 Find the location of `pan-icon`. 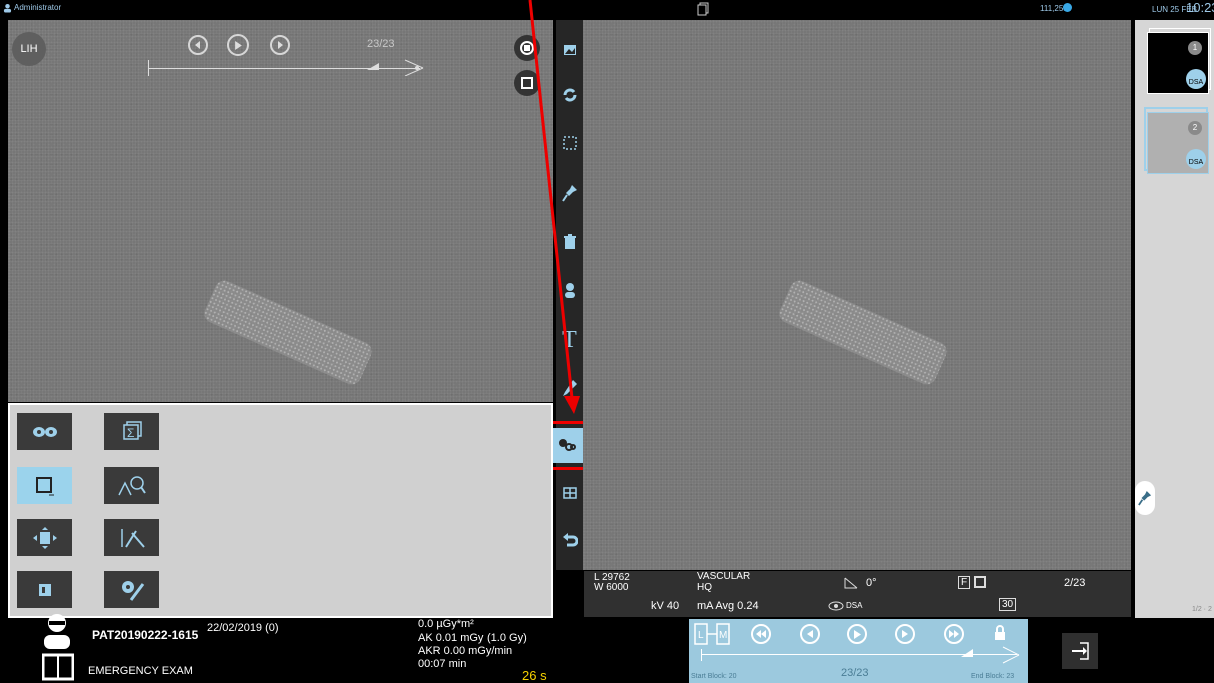

pan-icon is located at coordinates (44, 537).